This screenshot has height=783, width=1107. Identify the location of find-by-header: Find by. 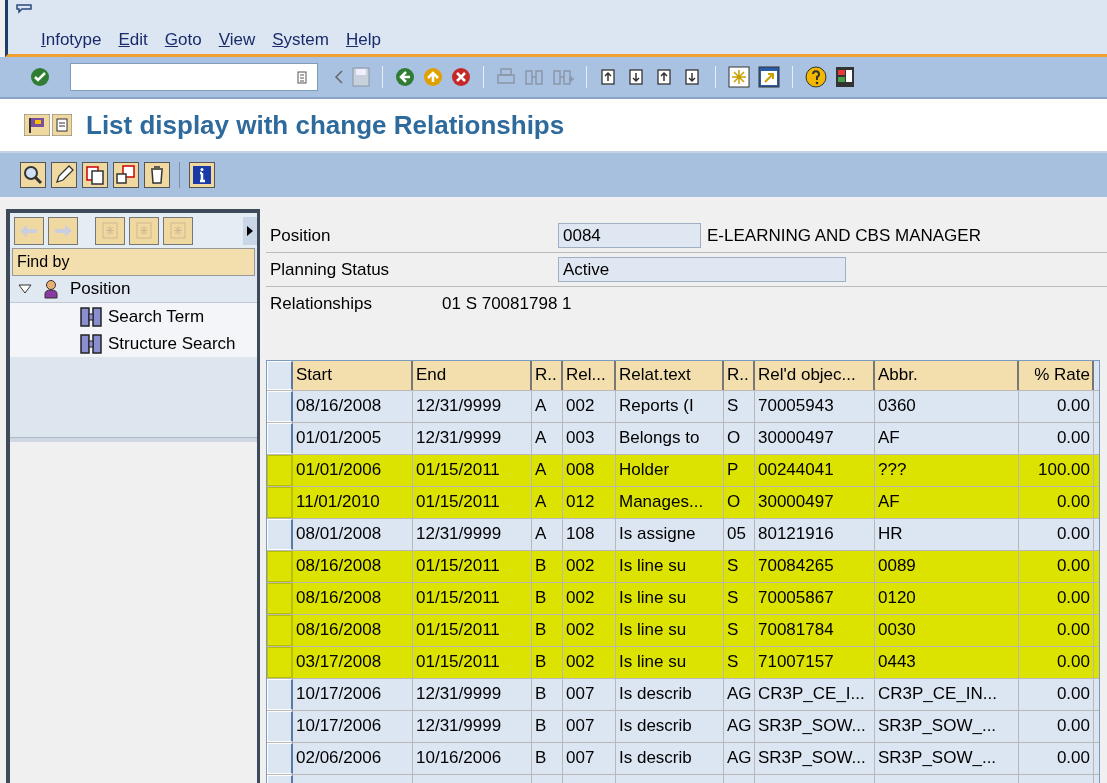
(133, 262).